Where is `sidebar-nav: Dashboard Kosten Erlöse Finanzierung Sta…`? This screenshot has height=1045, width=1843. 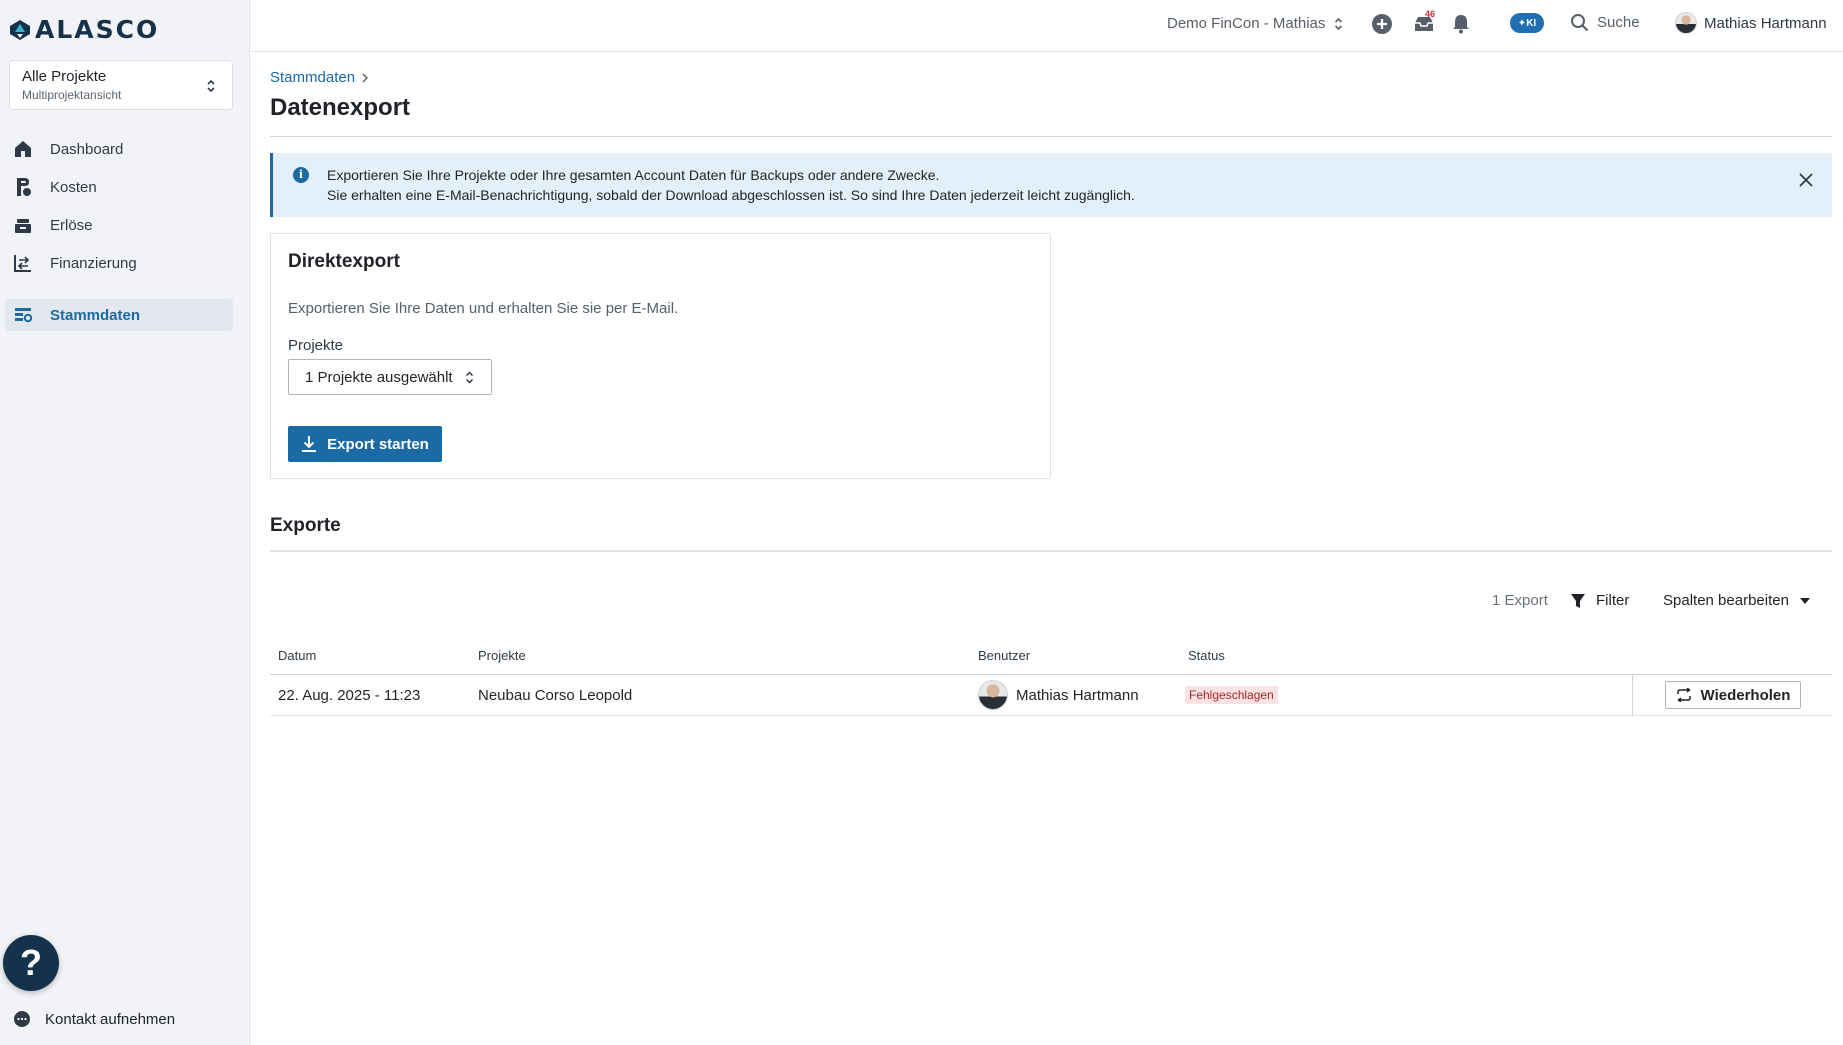 sidebar-nav: Dashboard Kosten Erlöse Finanzierung Sta… is located at coordinates (125, 235).